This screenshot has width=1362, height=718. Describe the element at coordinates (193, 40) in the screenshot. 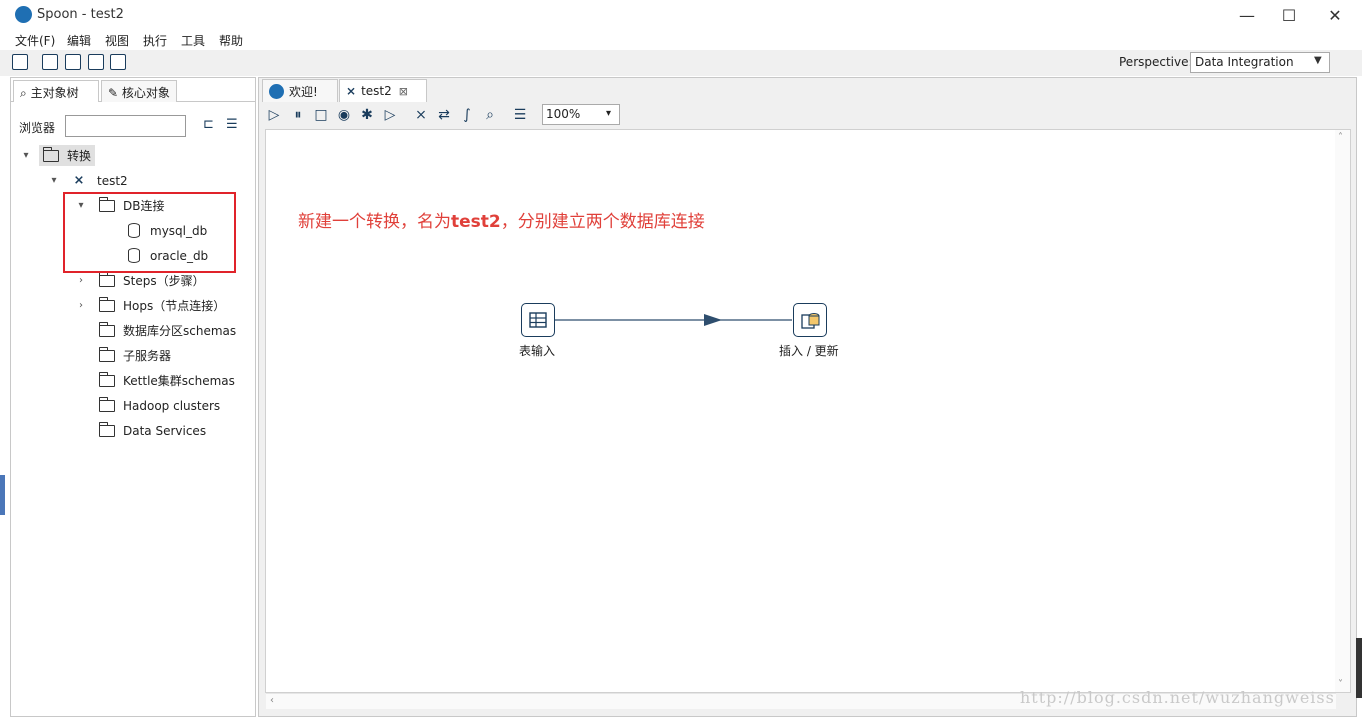

I see `menu-tools: 工具` at that location.